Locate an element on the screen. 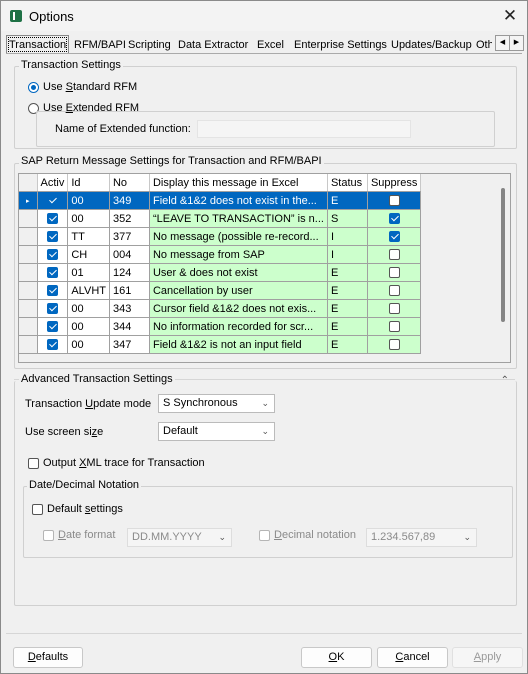  no-cell: 347 is located at coordinates (129, 344).